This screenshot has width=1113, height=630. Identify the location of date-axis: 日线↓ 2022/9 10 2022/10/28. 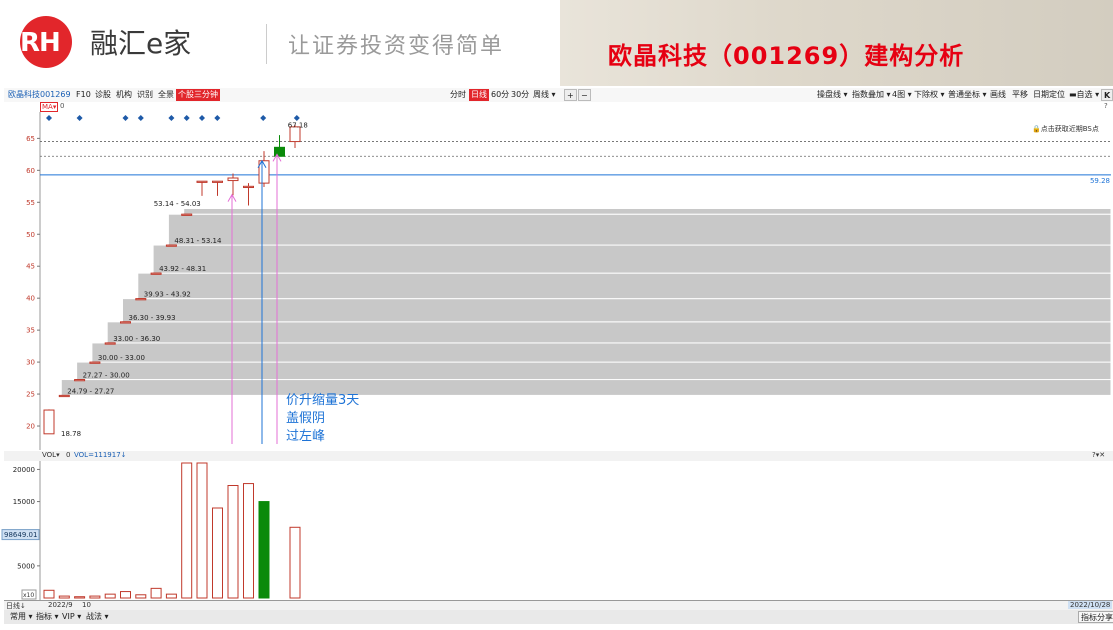
(558, 605).